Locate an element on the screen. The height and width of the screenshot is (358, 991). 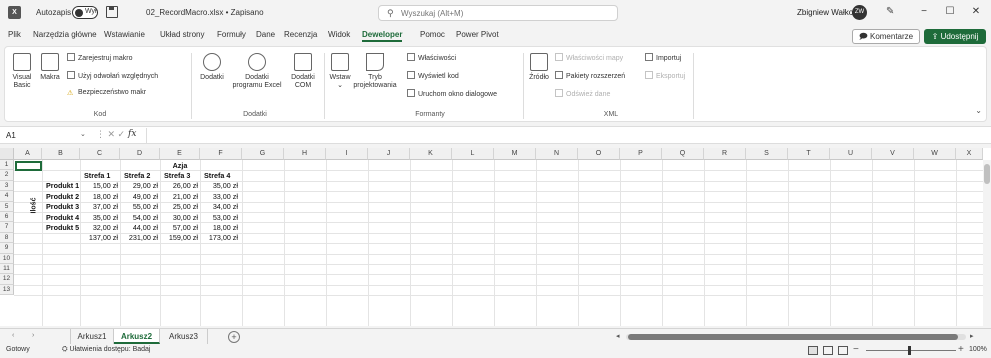
close-button: ✕ is located at coordinates (976, 12).